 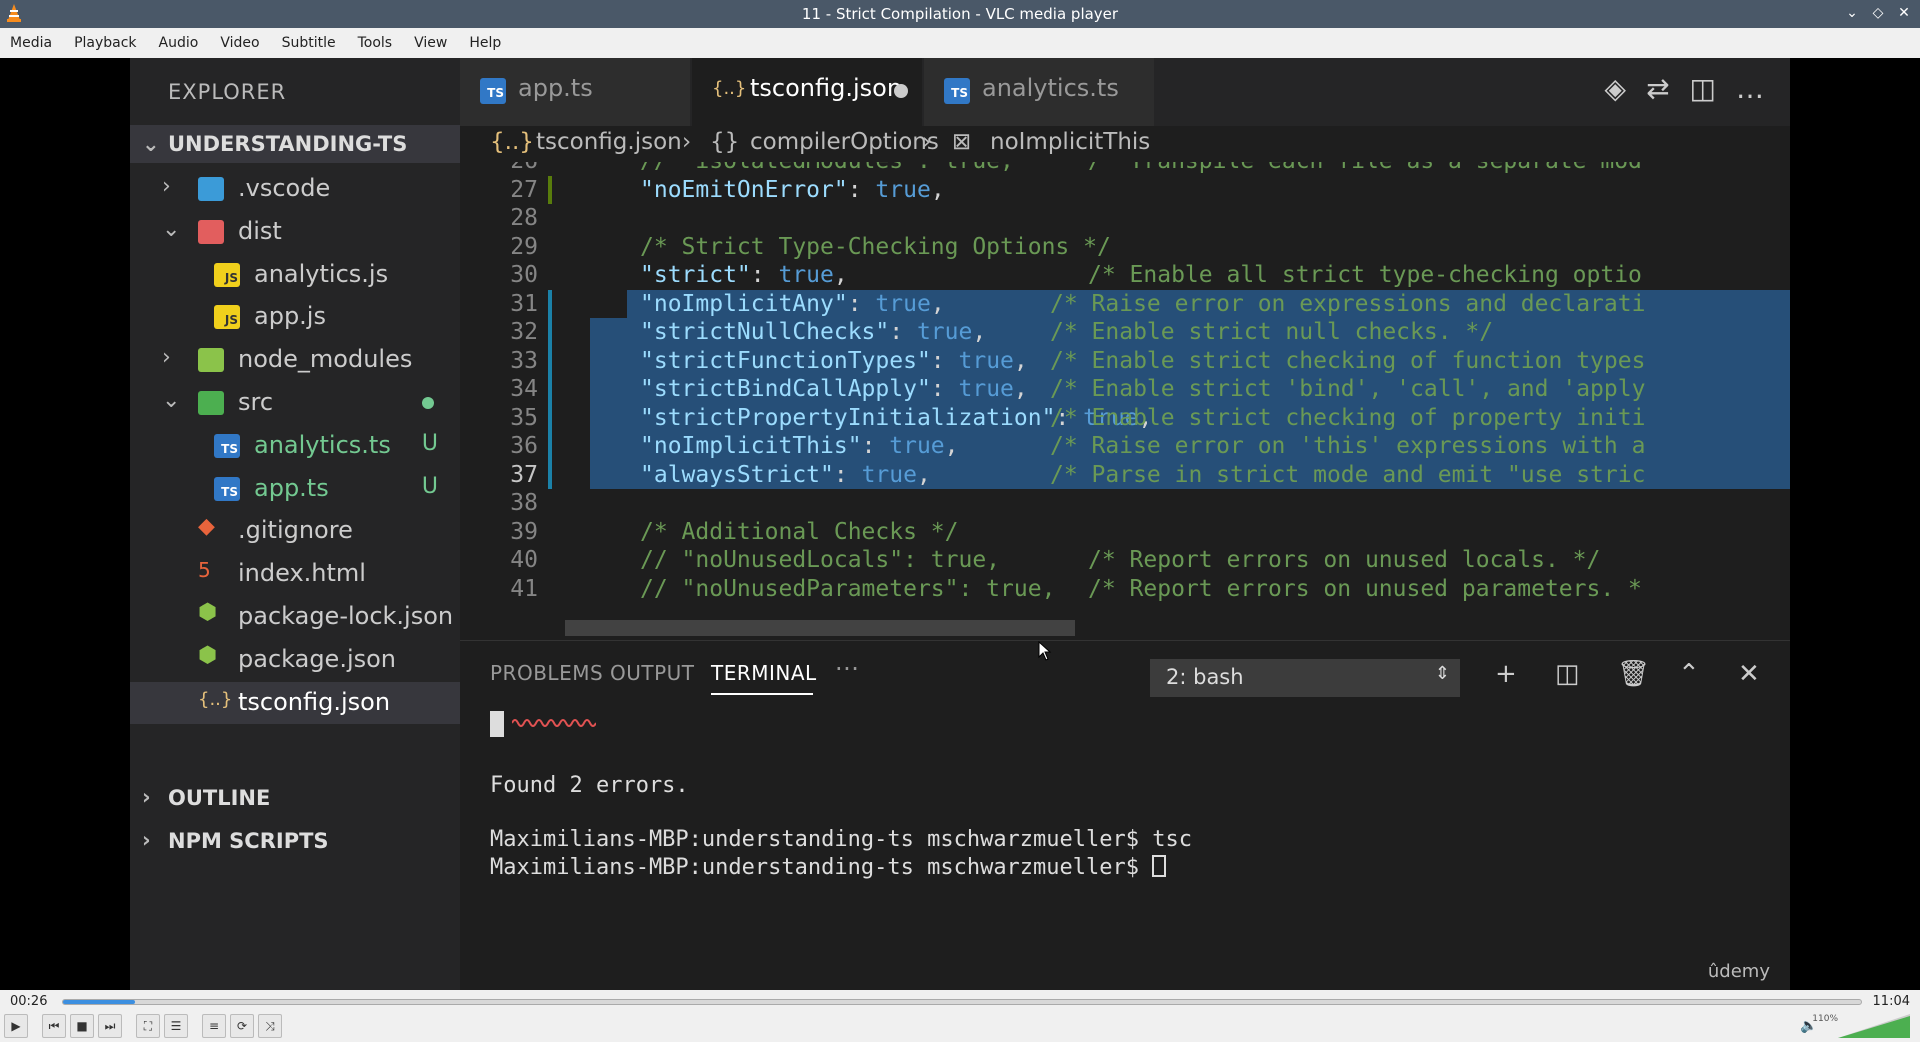 I want to click on playlist-button: ≡, so click(x=214, y=1026).